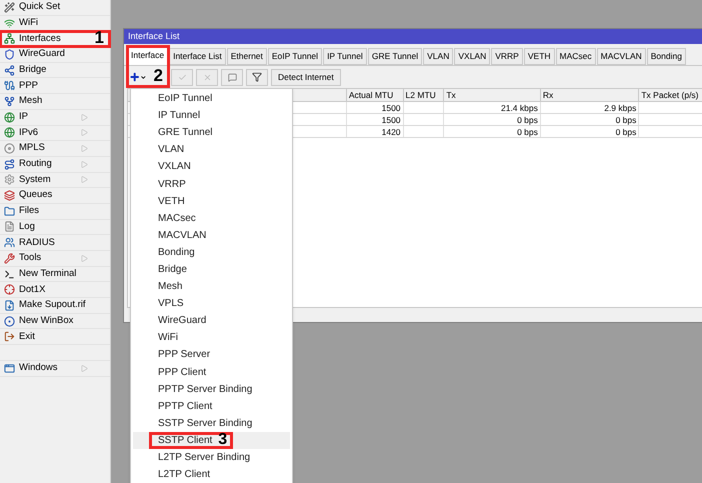 The image size is (702, 483). Describe the element at coordinates (621, 56) in the screenshot. I see `tab: MACVLAN` at that location.